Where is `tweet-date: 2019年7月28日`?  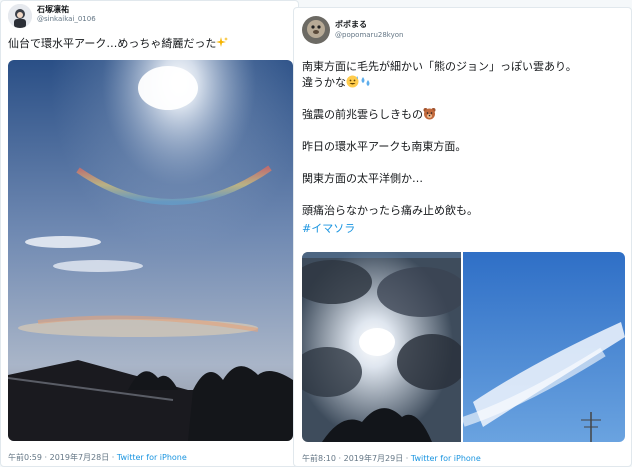 tweet-date: 2019年7月28日 is located at coordinates (80, 457).